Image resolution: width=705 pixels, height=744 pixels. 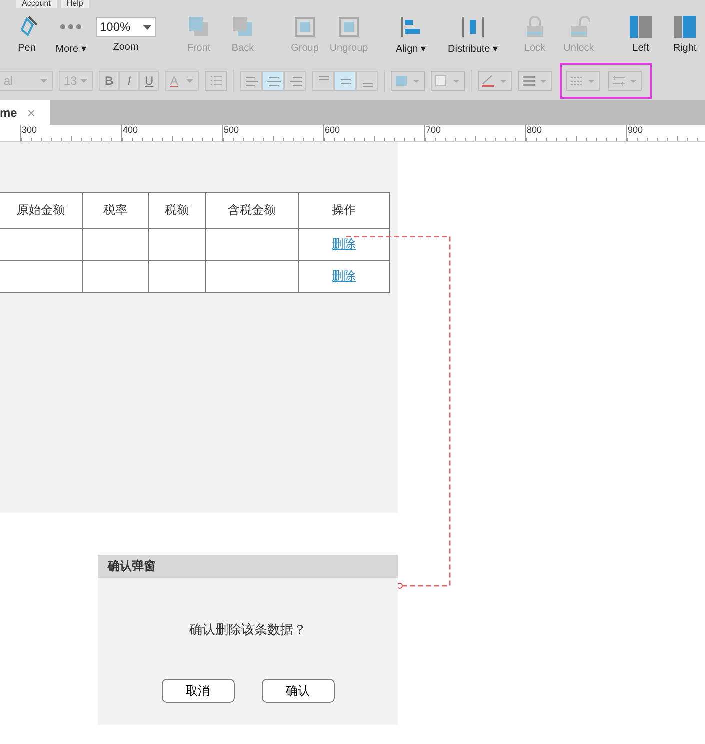 What do you see at coordinates (344, 210) in the screenshot?
I see `table-header-cell: 操作` at bounding box center [344, 210].